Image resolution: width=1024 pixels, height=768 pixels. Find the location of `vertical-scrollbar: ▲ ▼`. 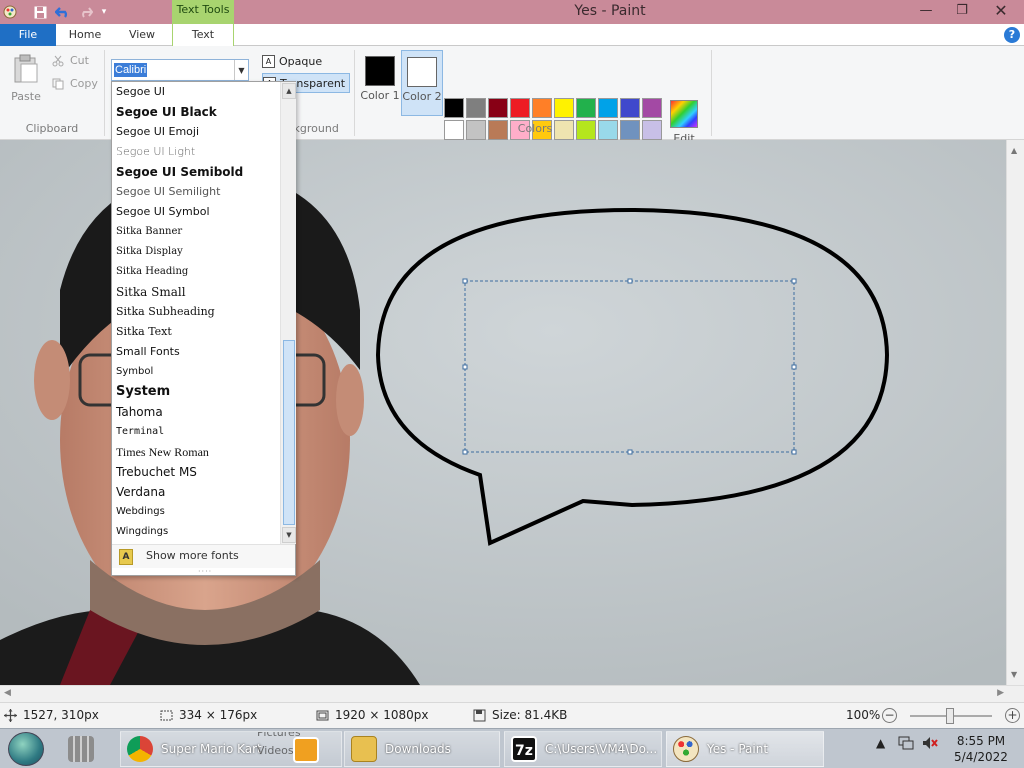

vertical-scrollbar: ▲ ▼ is located at coordinates (1015, 412).